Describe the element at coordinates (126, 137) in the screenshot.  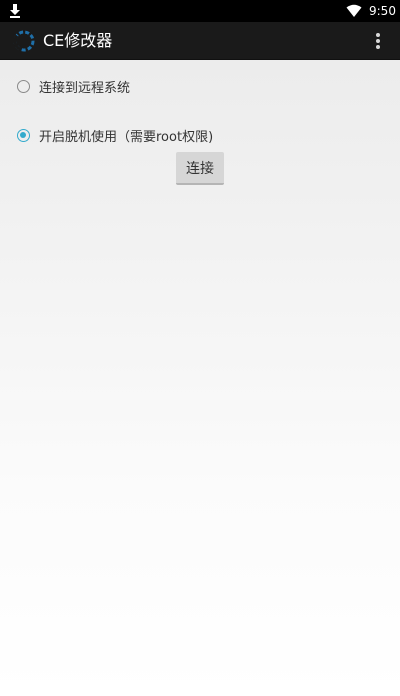
I see `radio-label-offline: 开启脱机使用（需要root权限)` at that location.